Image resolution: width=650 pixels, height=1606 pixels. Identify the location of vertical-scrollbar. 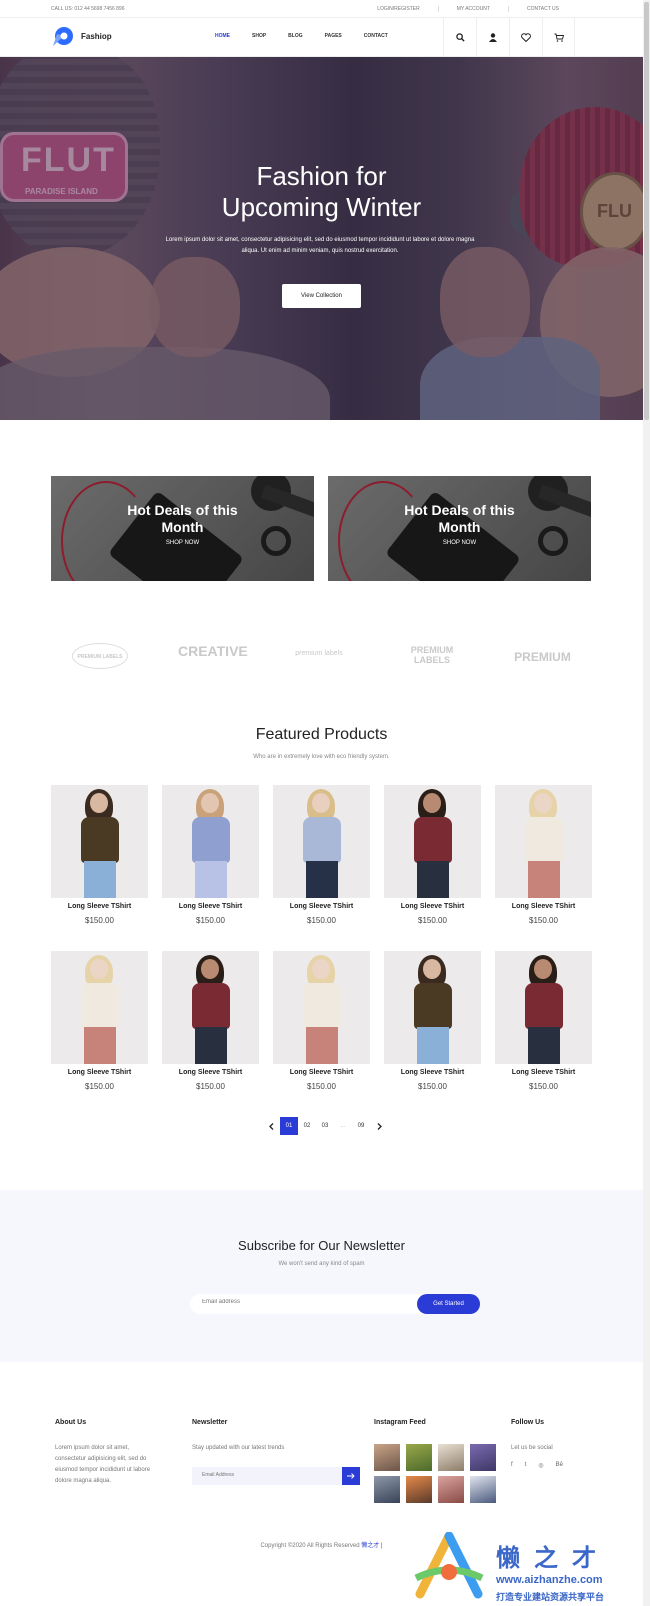
(646, 803).